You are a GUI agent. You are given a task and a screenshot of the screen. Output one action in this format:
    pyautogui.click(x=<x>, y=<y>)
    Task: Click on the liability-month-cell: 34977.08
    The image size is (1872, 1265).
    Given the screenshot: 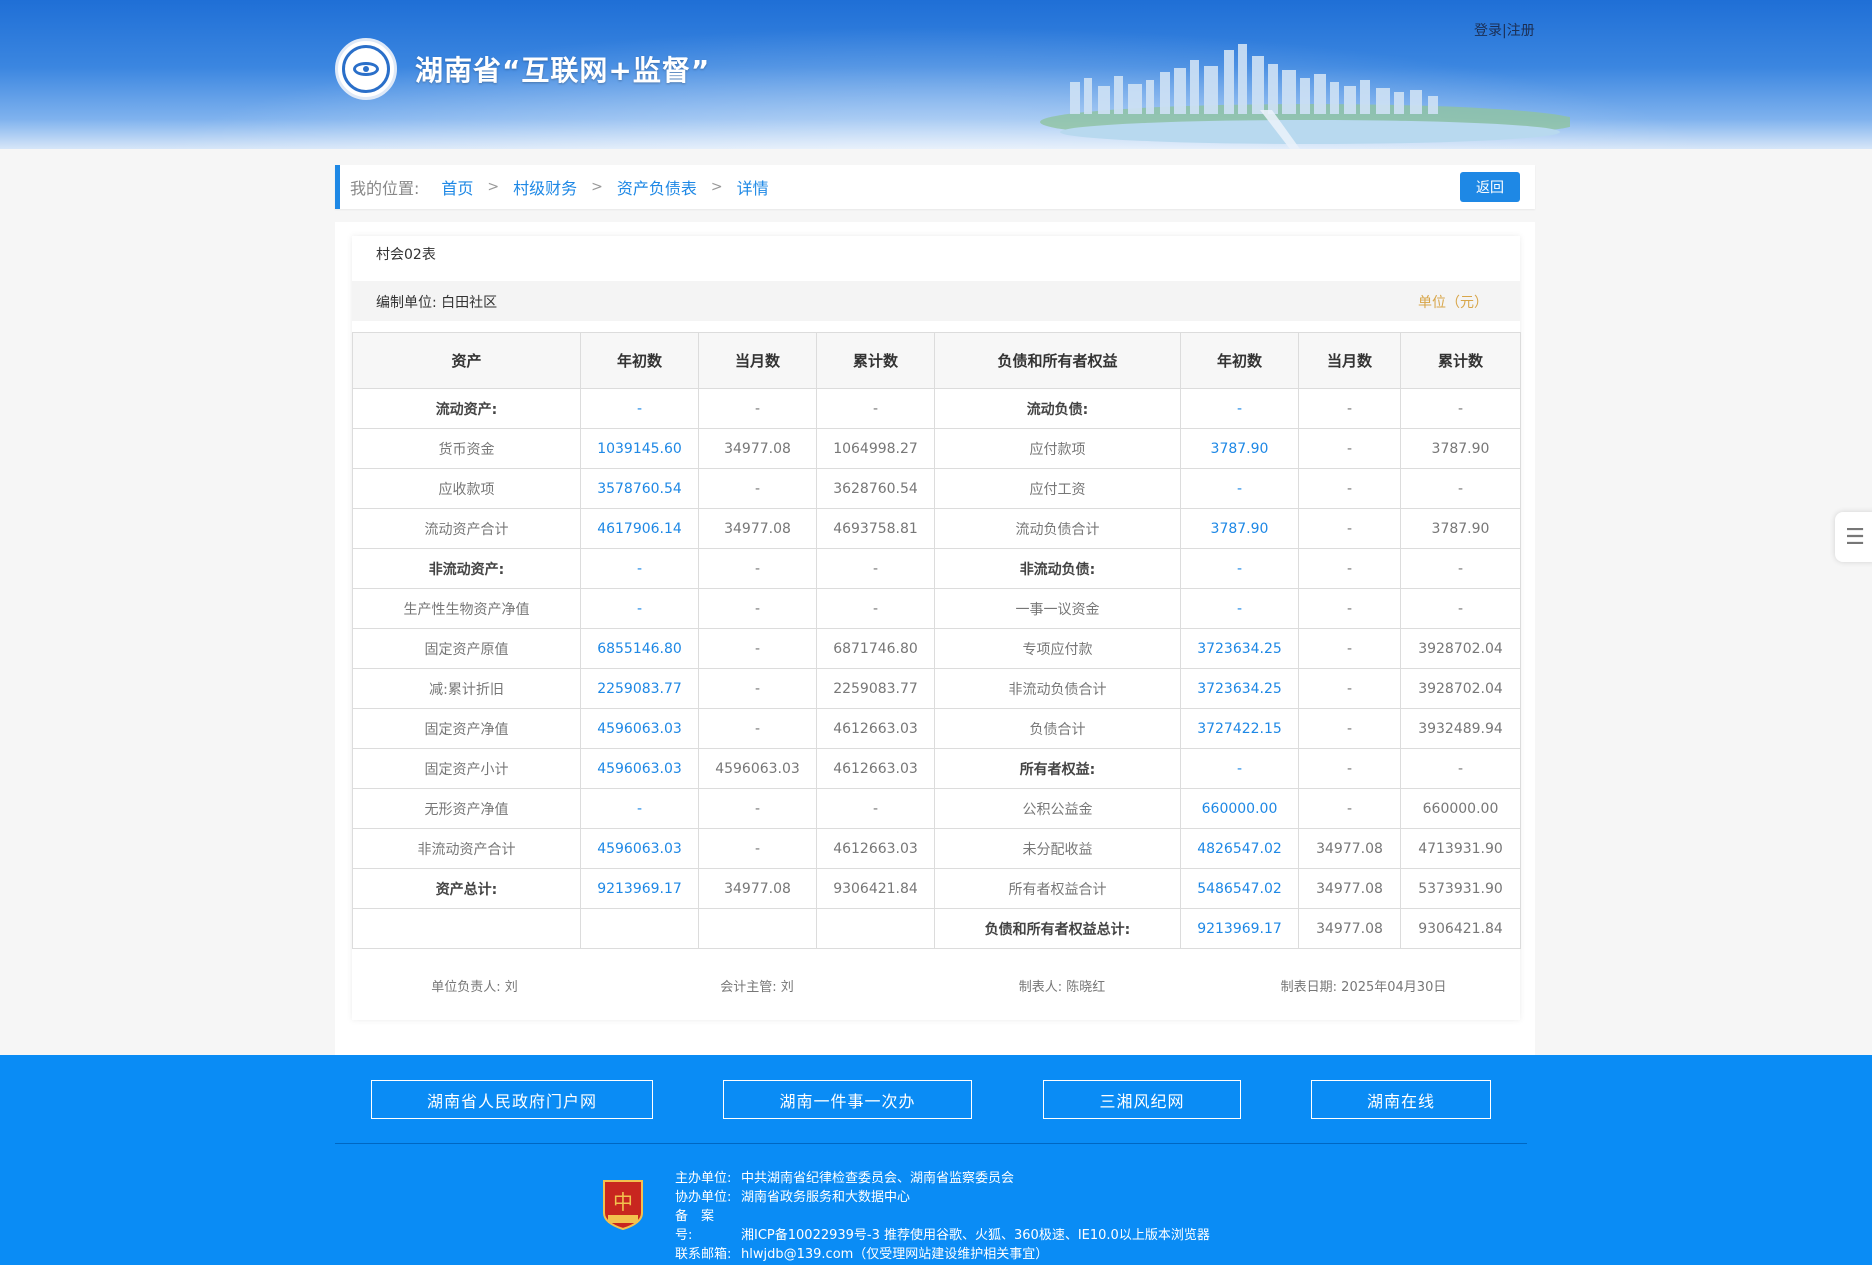 What is the action you would take?
    pyautogui.click(x=1349, y=928)
    